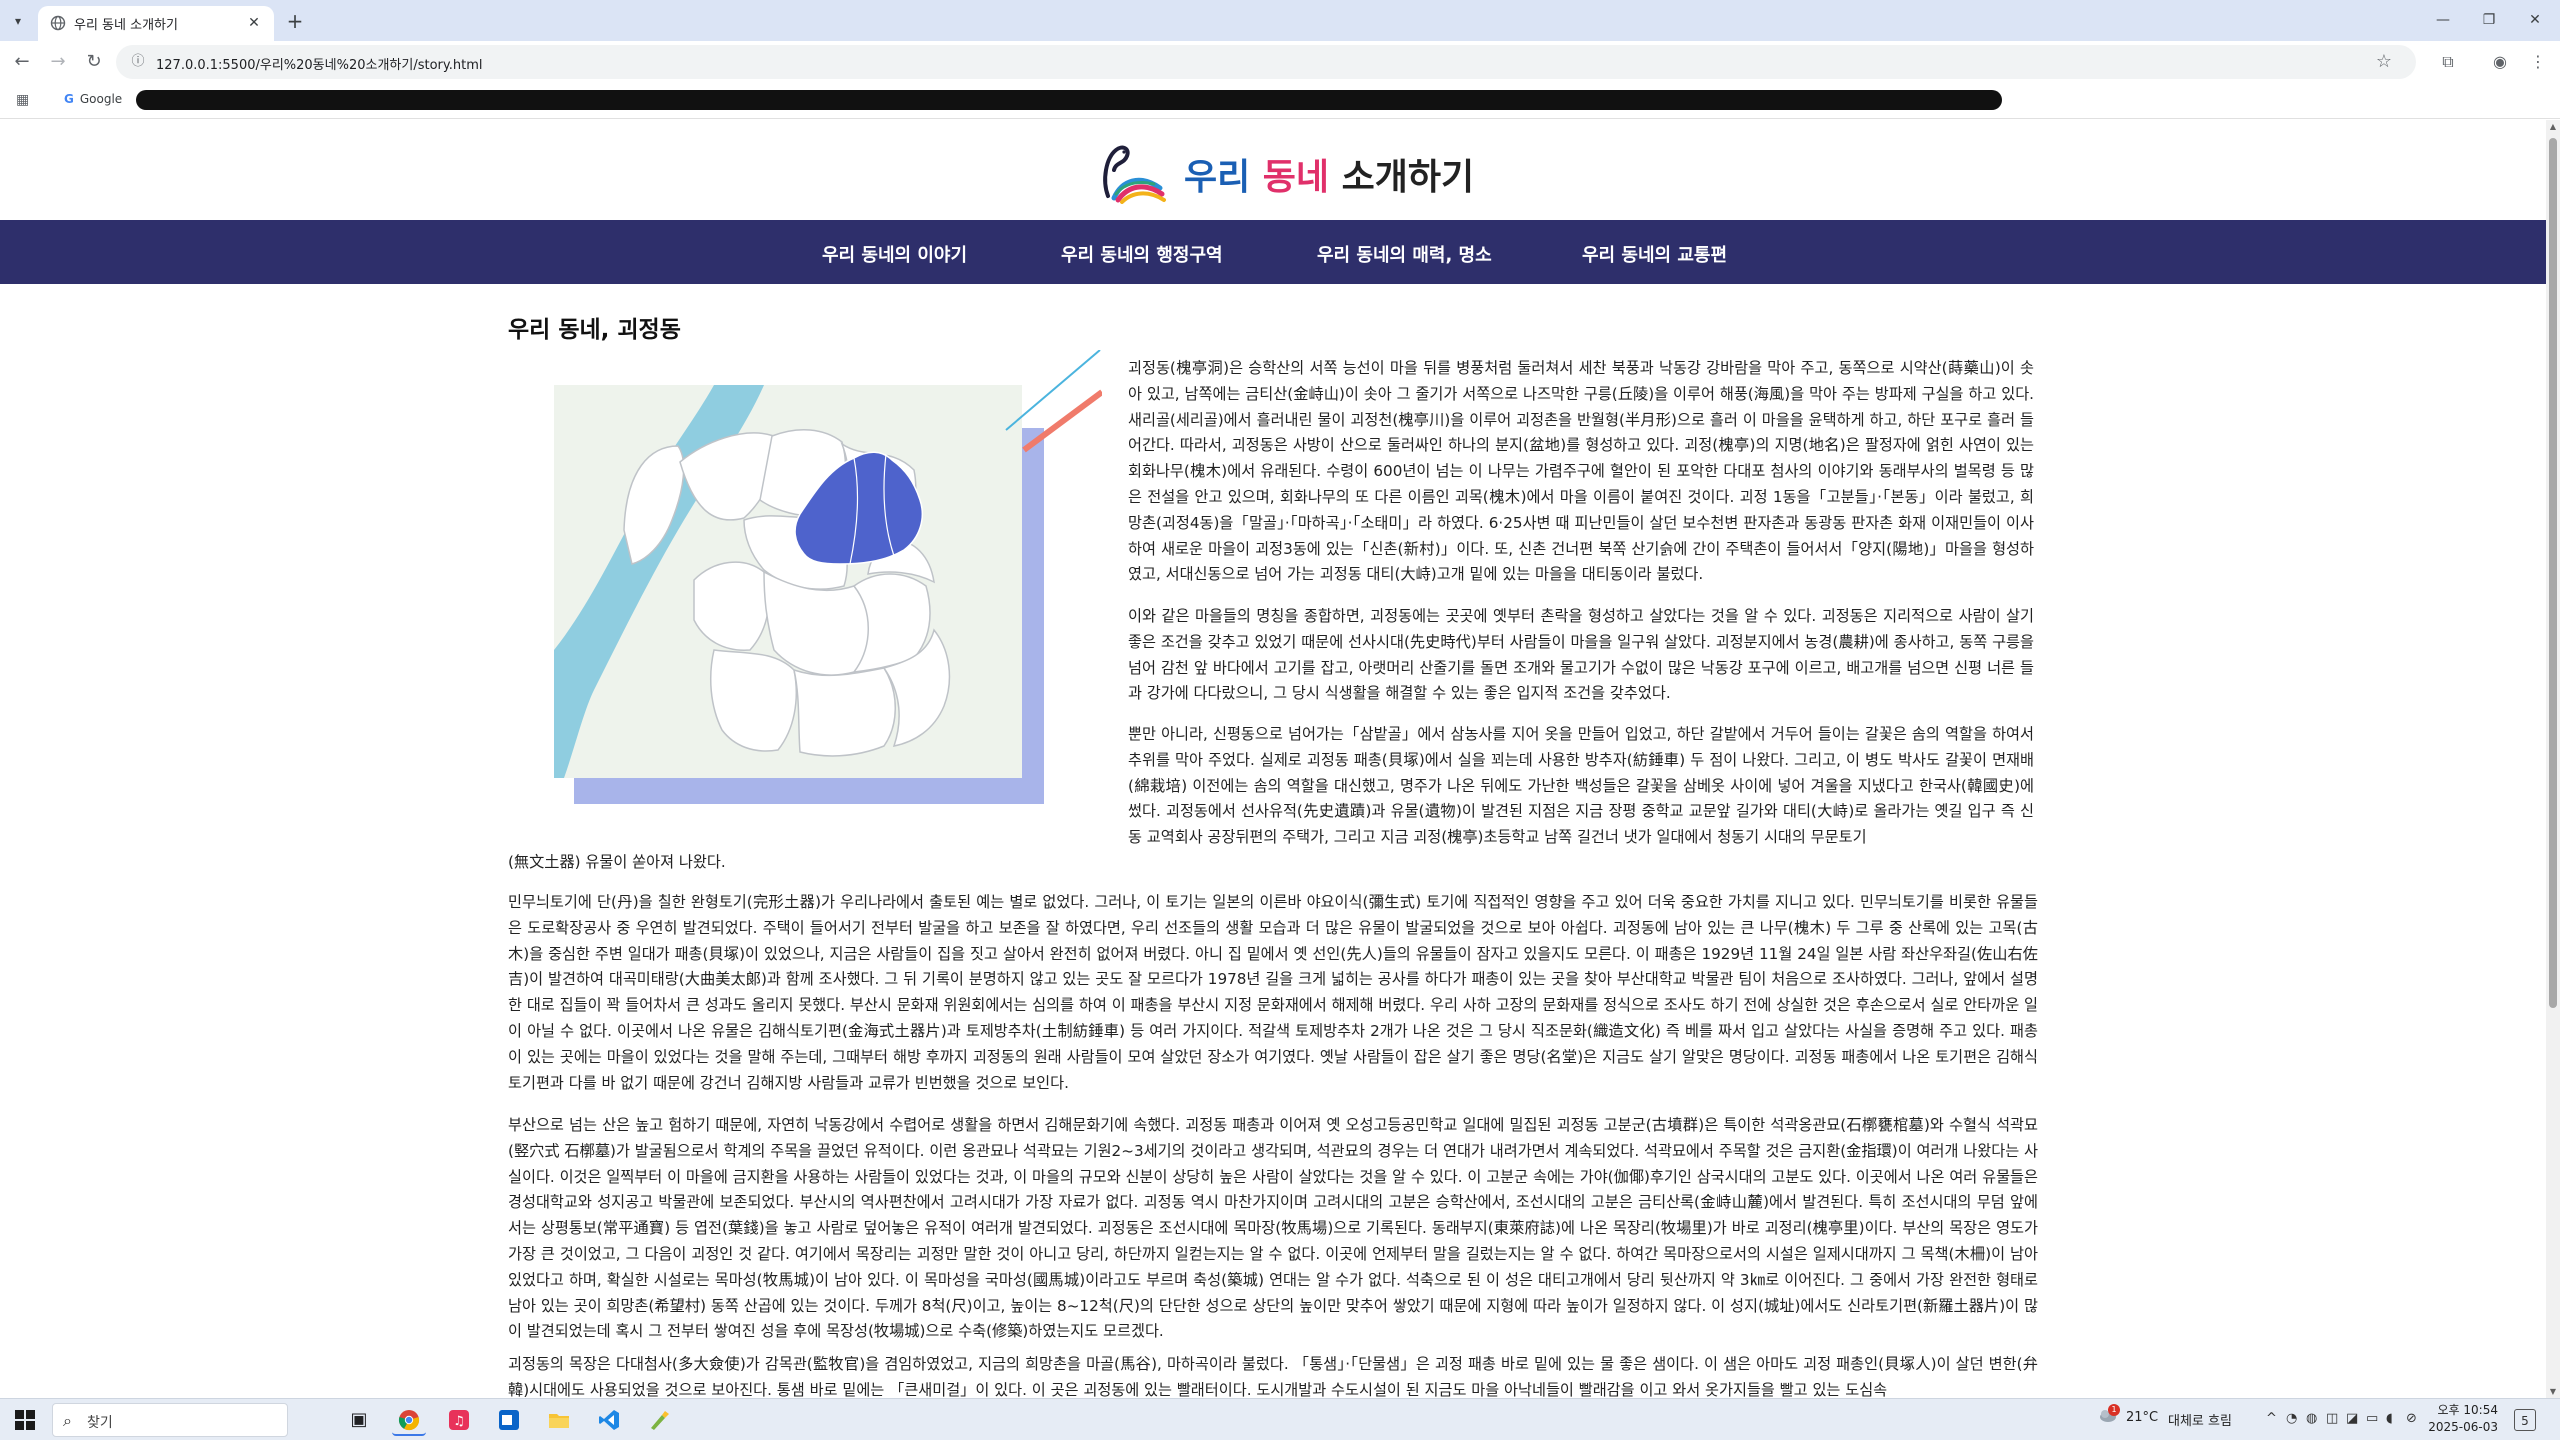 The height and width of the screenshot is (1440, 2560). I want to click on site-title-part2: 동네, so click(1296, 177).